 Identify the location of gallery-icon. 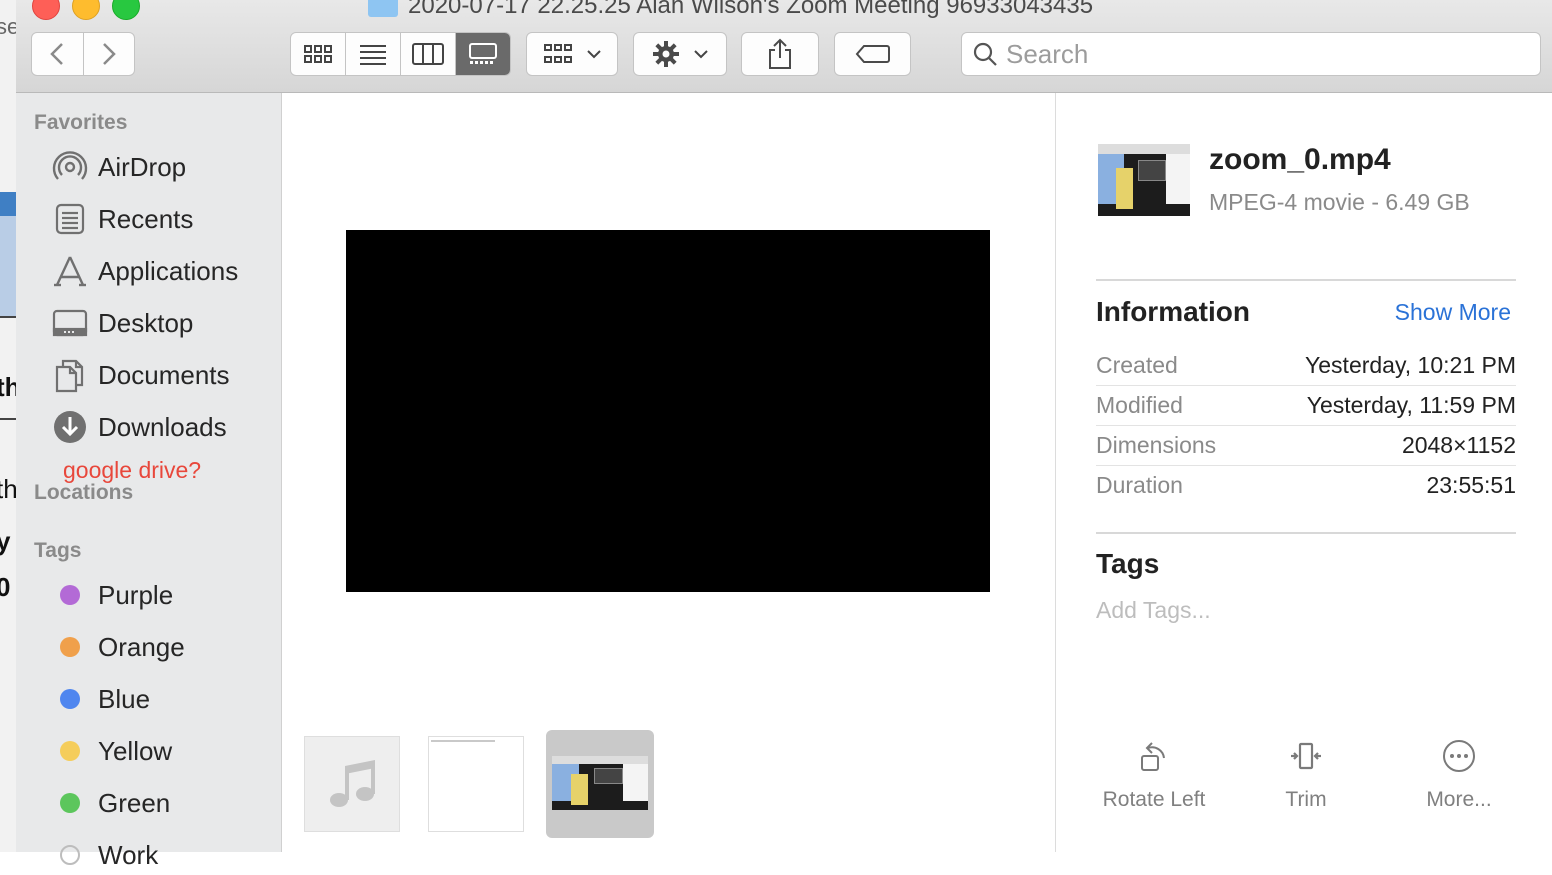
(483, 53).